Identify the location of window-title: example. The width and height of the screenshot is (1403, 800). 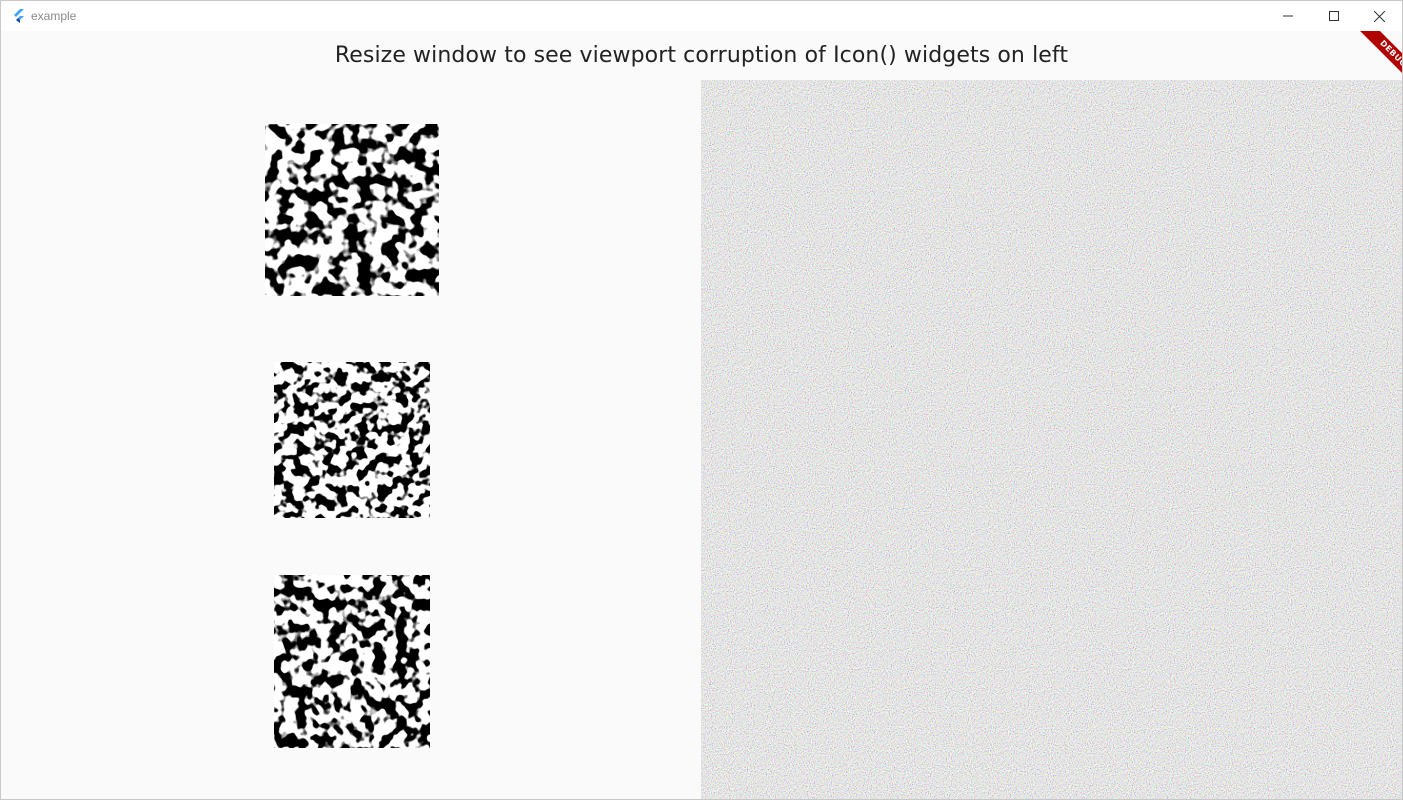
(54, 16).